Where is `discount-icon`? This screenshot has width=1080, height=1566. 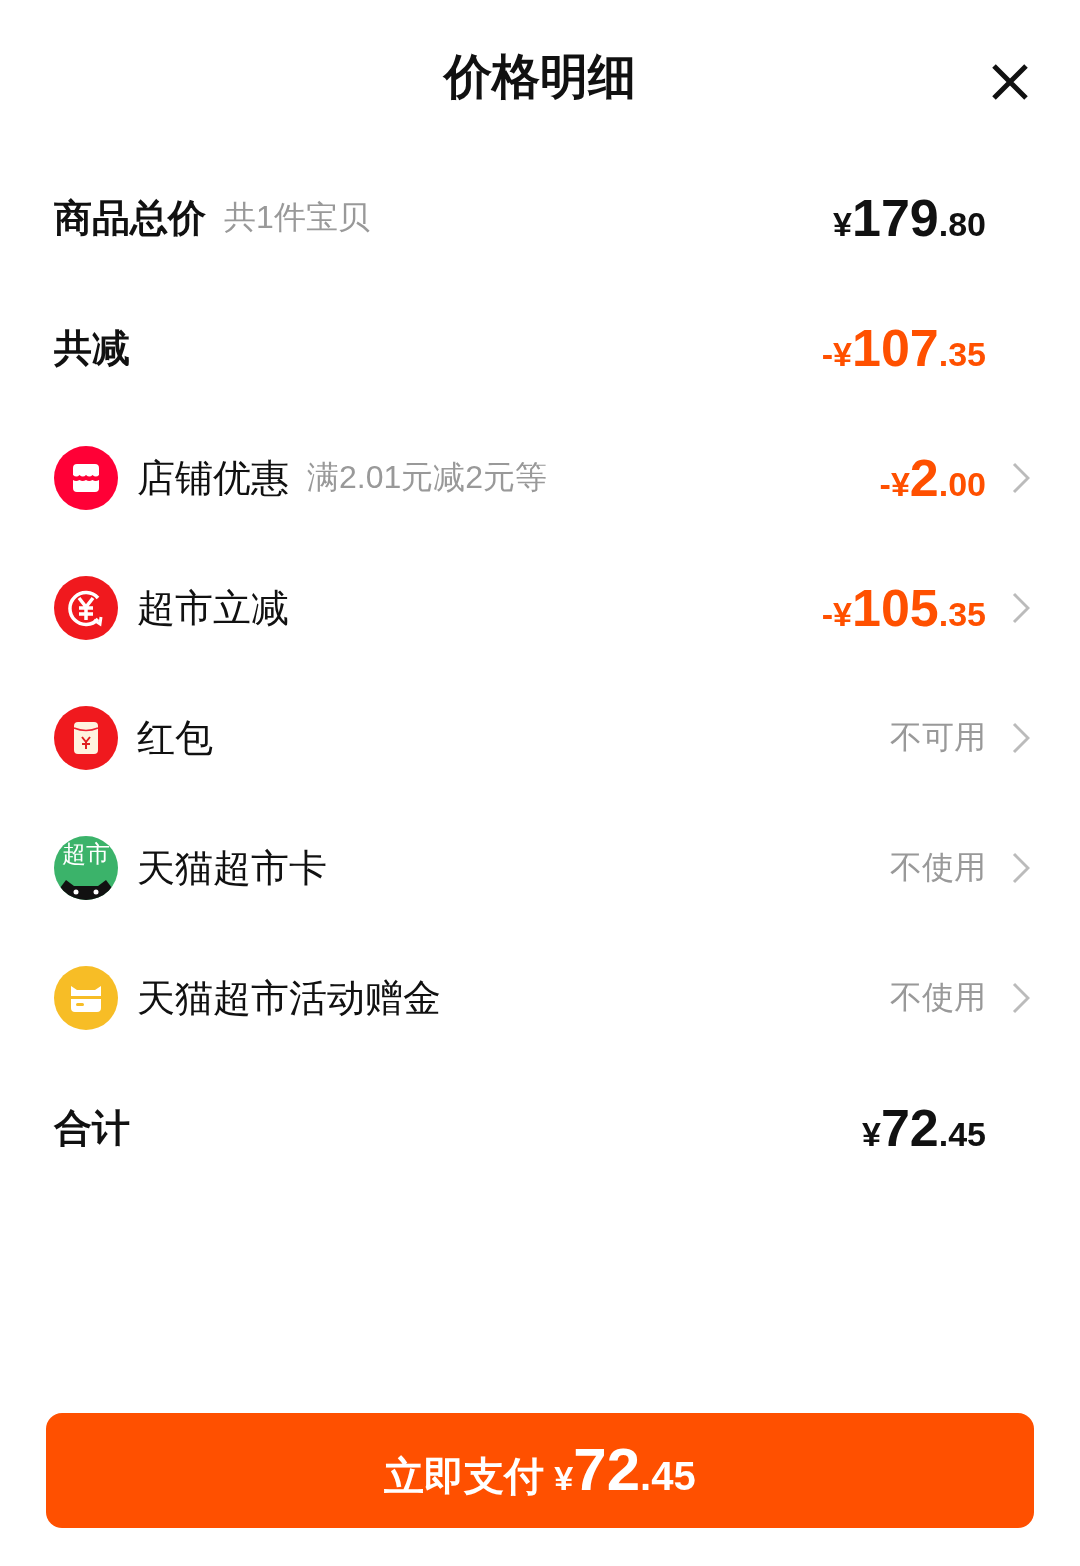
discount-icon is located at coordinates (86, 608).